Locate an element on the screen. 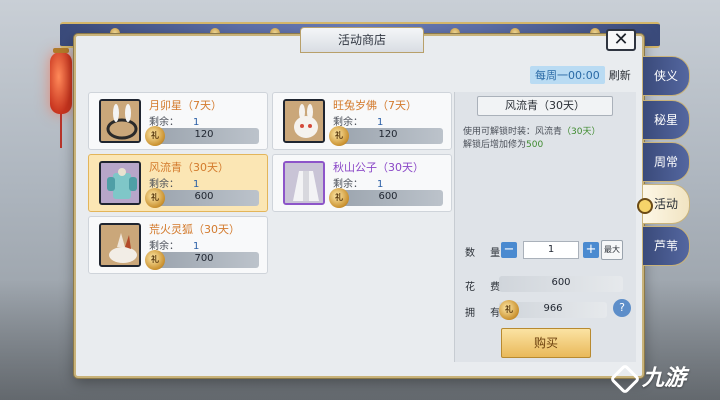 This screenshot has height=400, width=720. rabbit-mask-icon is located at coordinates (304, 121).